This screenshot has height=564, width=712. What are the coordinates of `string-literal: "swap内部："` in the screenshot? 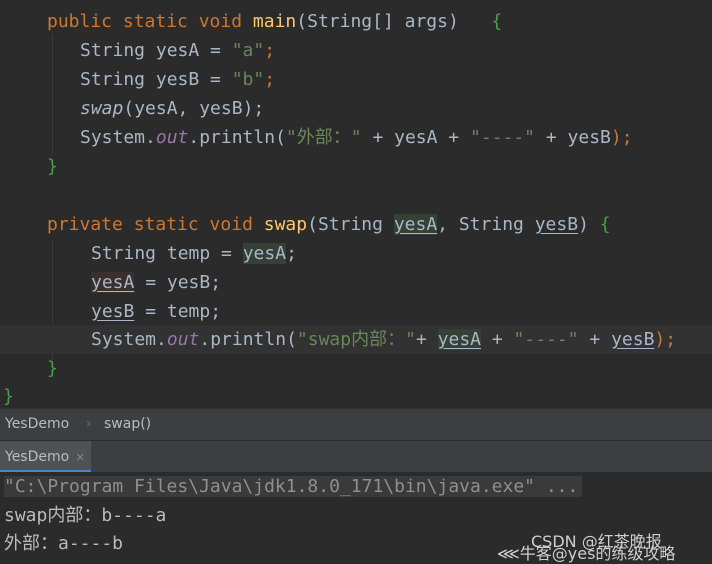 It's located at (356, 339).